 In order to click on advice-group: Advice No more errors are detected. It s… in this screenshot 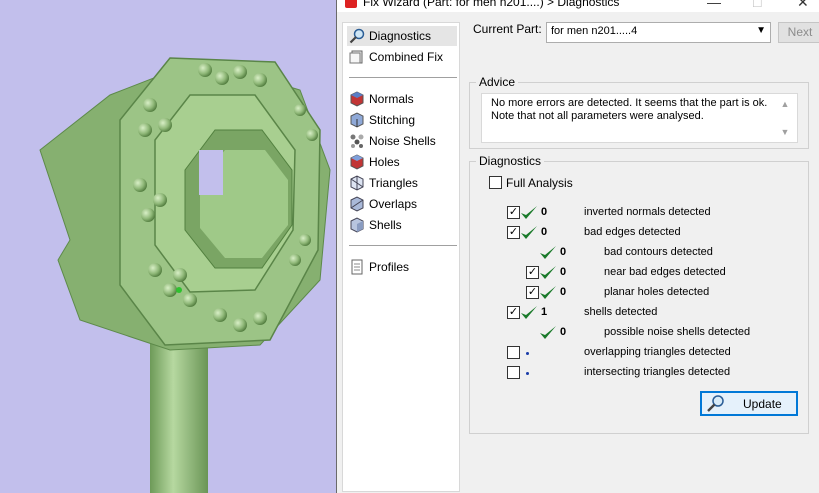, I will do `click(639, 112)`.